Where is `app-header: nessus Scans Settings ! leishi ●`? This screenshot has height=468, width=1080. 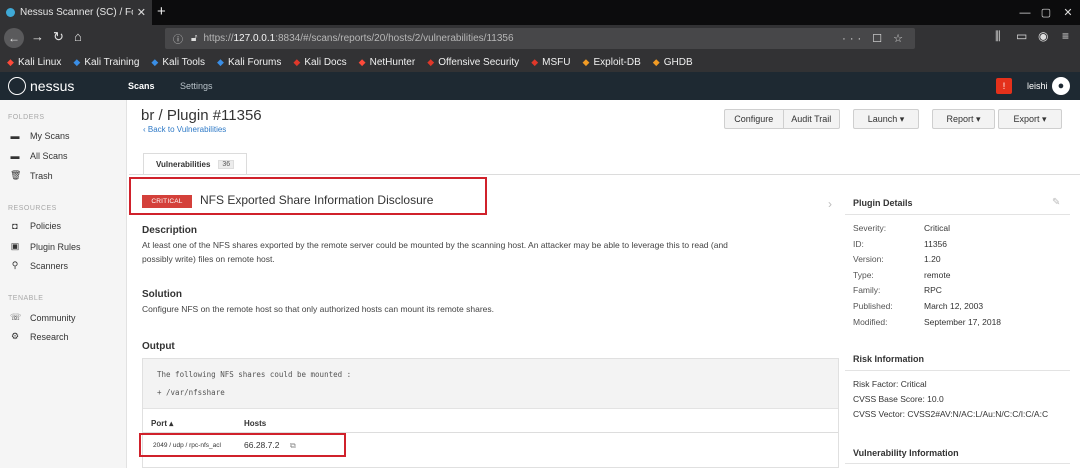 app-header: nessus Scans Settings ! leishi ● is located at coordinates (540, 86).